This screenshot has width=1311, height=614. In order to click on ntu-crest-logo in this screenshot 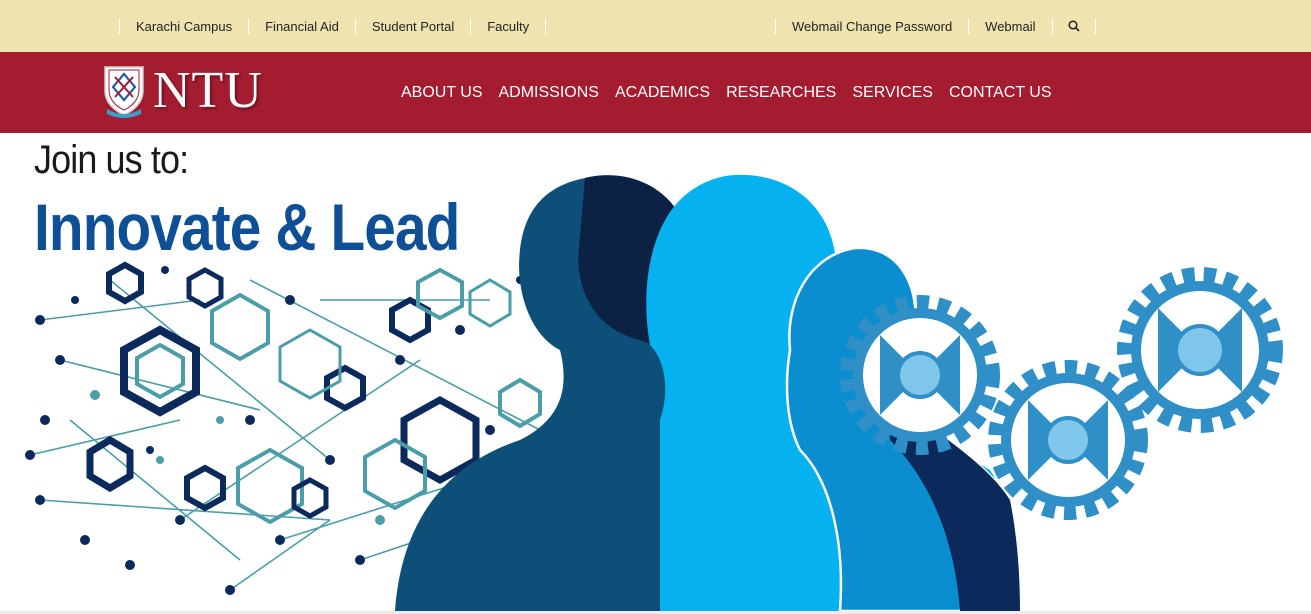, I will do `click(124, 92)`.